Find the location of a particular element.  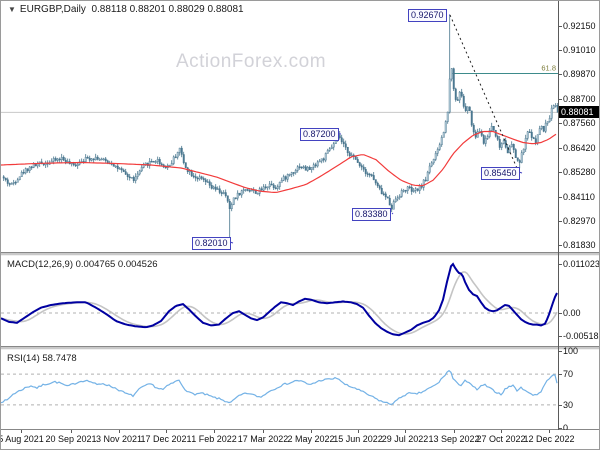

time-axis-label: 2 May 2022 is located at coordinates (311, 439).